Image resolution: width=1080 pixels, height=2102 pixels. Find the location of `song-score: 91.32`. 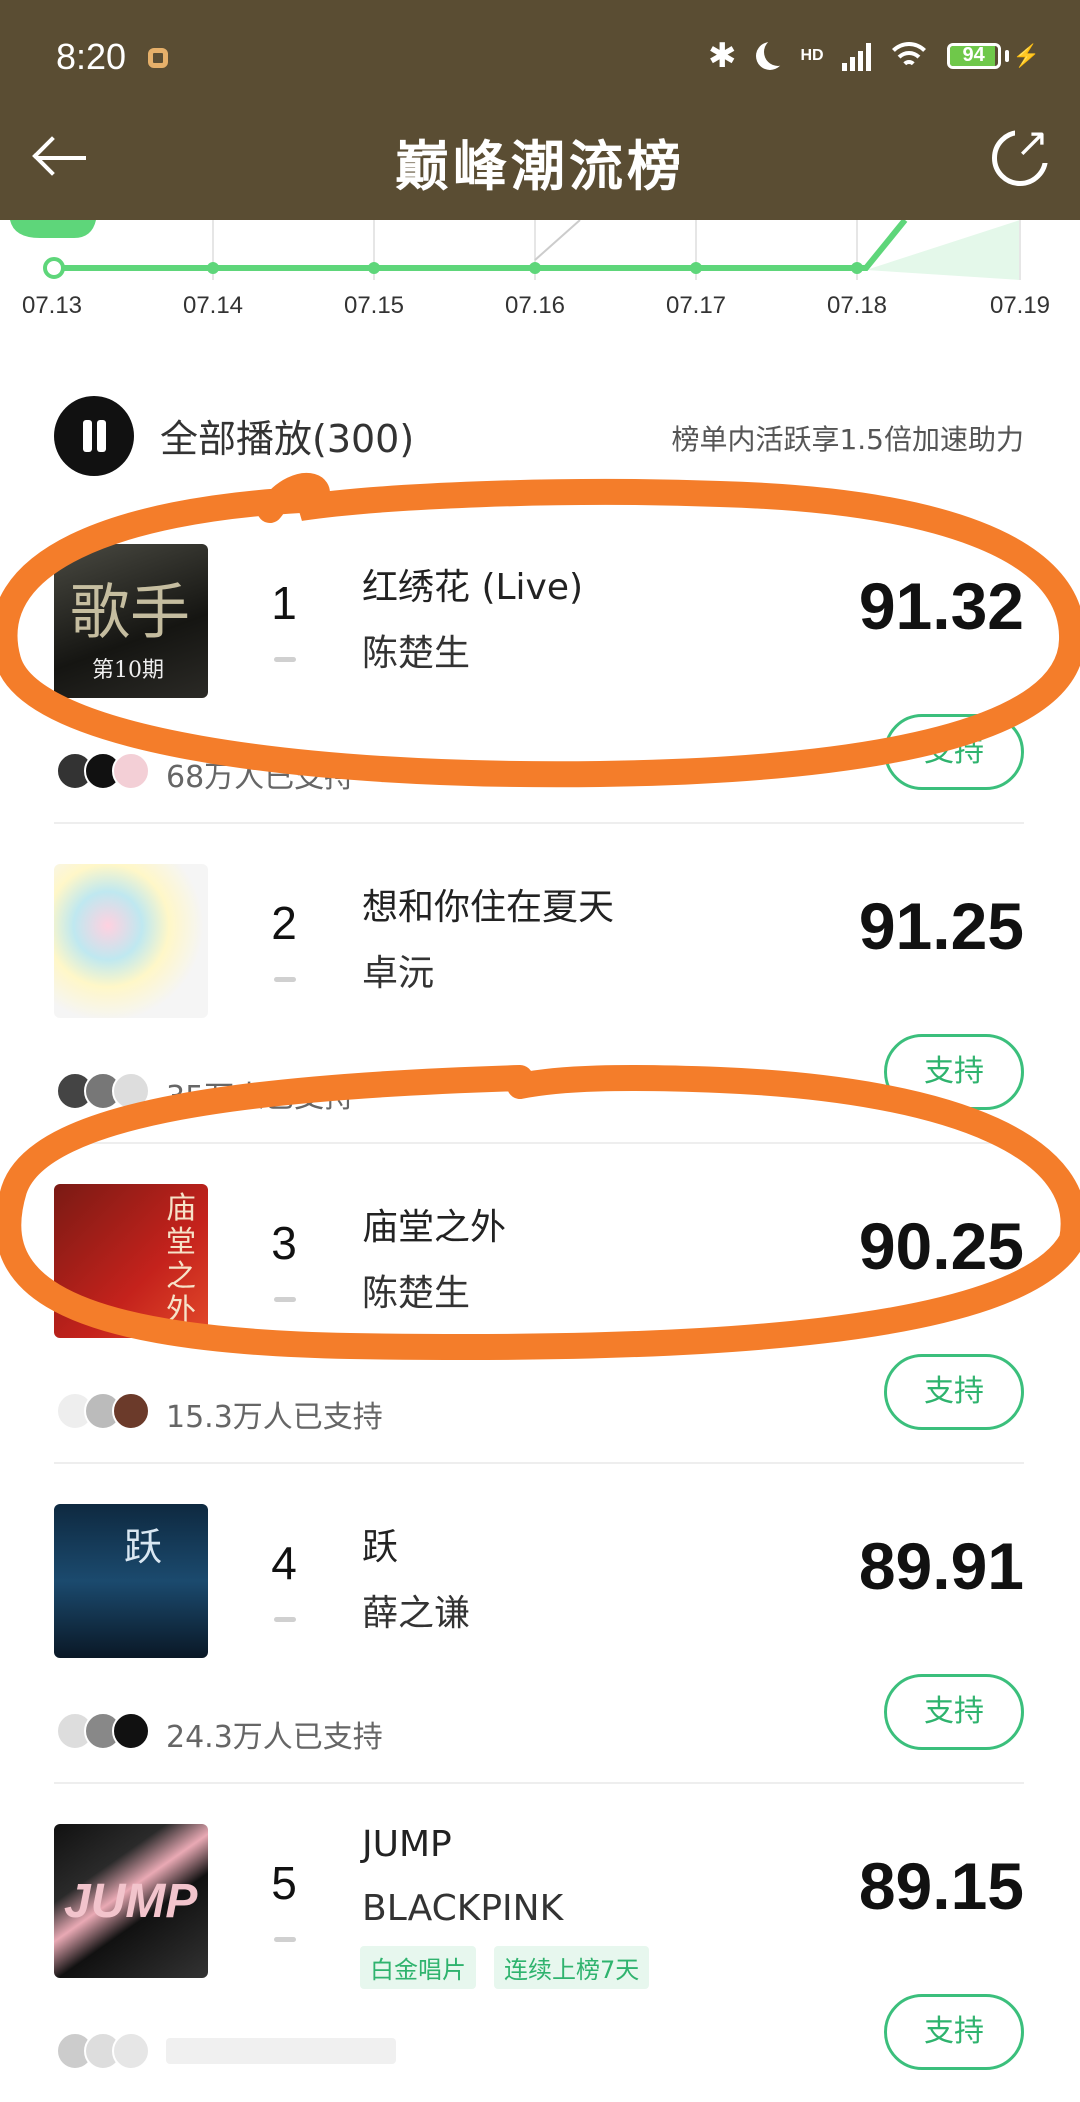

song-score: 91.32 is located at coordinates (941, 606).